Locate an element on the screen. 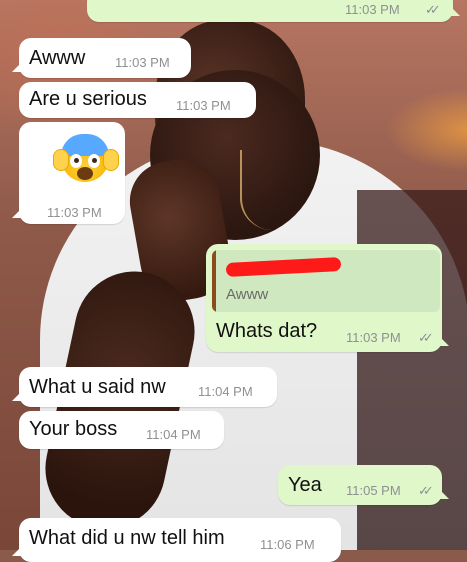 This screenshot has height=562, width=467. message-bubble-incoming: Awww 11:03 PM is located at coordinates (101, 58).